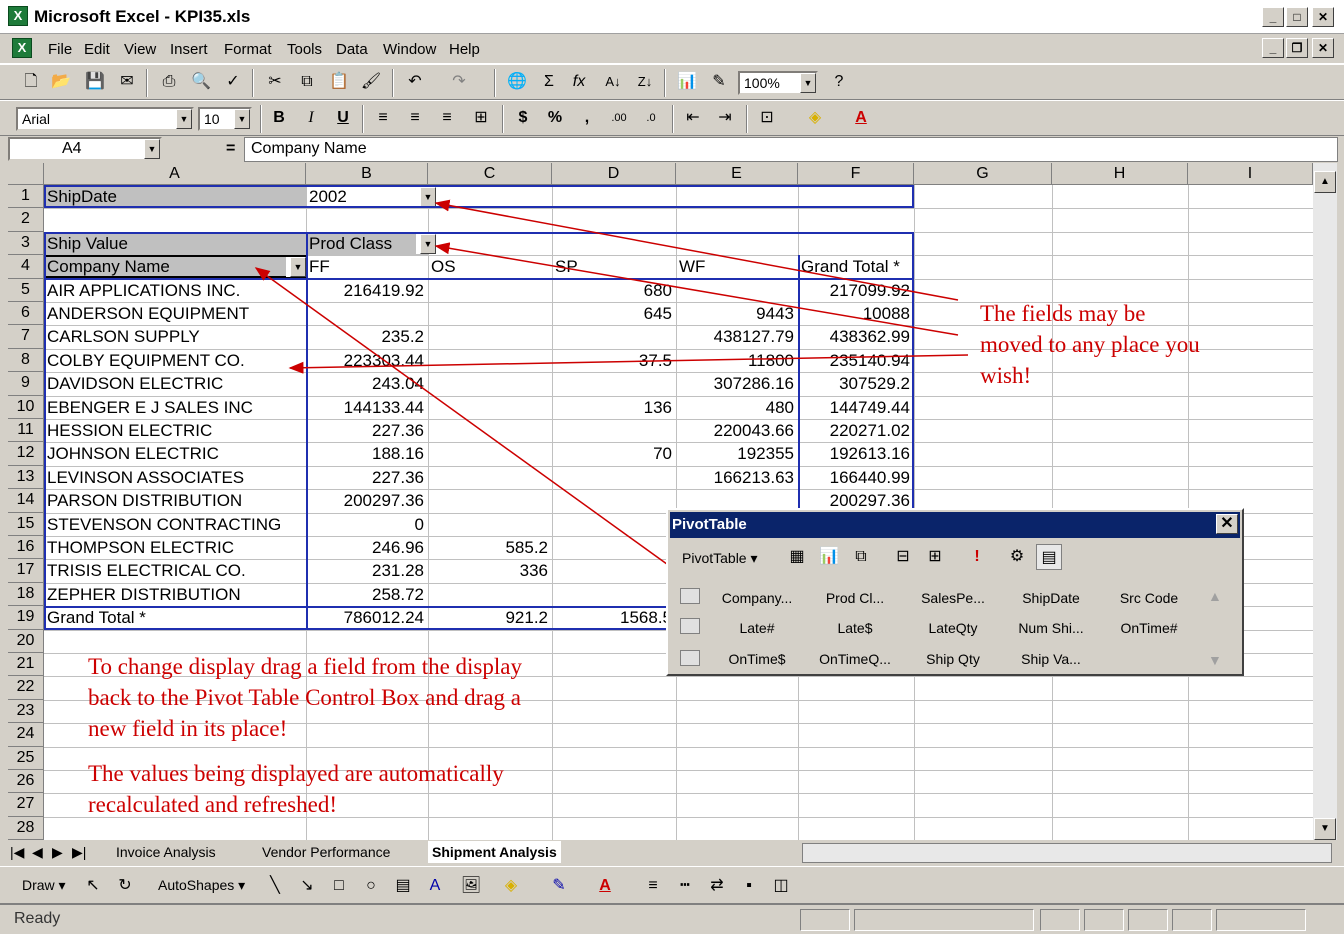 The height and width of the screenshot is (934, 1344). I want to click on pivot-field-late-dollars: Late$, so click(855, 628).